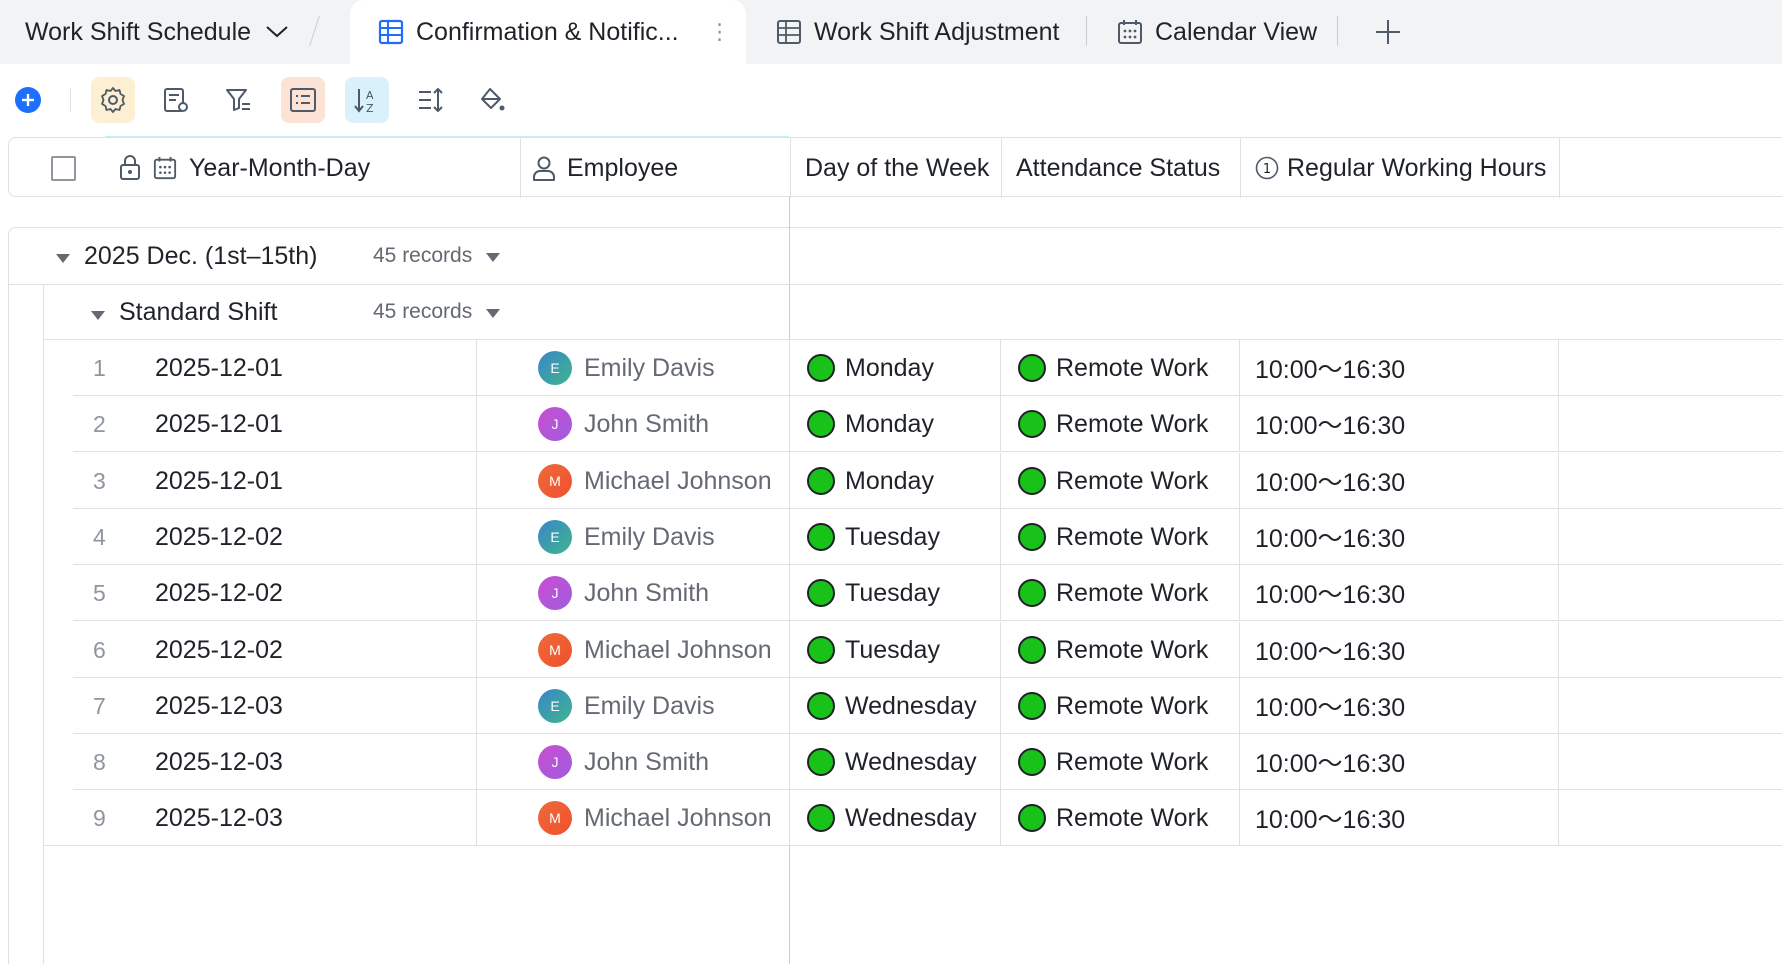 The width and height of the screenshot is (1782, 964). I want to click on add-record-button, so click(28, 100).